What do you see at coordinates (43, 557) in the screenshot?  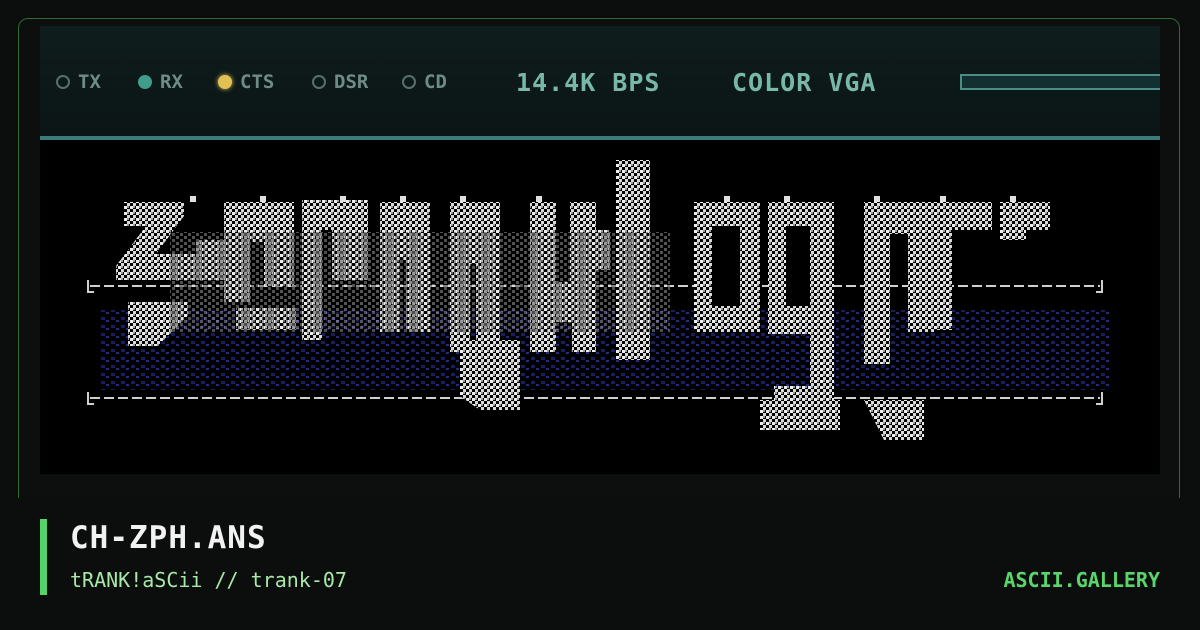 I see `accent-bar` at bounding box center [43, 557].